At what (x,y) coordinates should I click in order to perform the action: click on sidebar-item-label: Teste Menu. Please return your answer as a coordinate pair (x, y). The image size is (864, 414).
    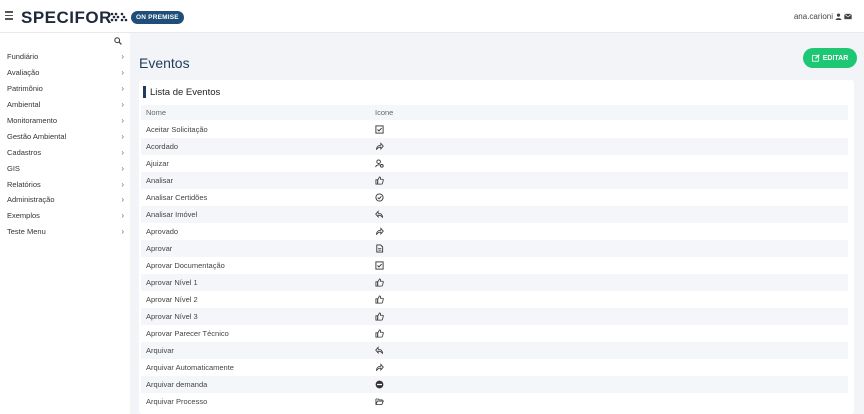
    Looking at the image, I should click on (26, 232).